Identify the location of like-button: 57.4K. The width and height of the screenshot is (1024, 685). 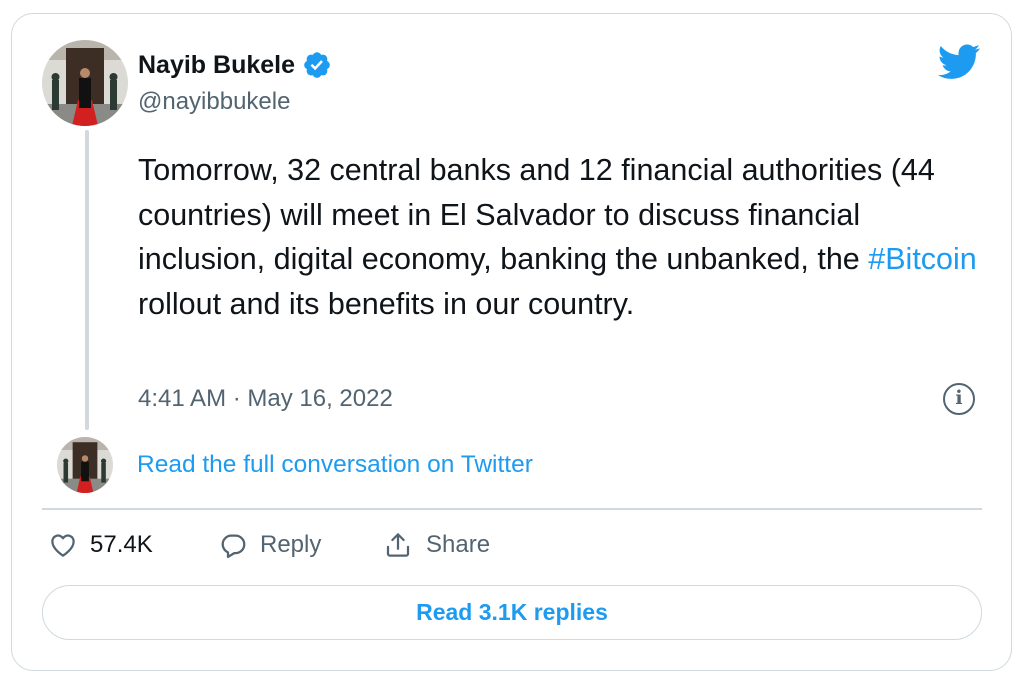
(100, 545).